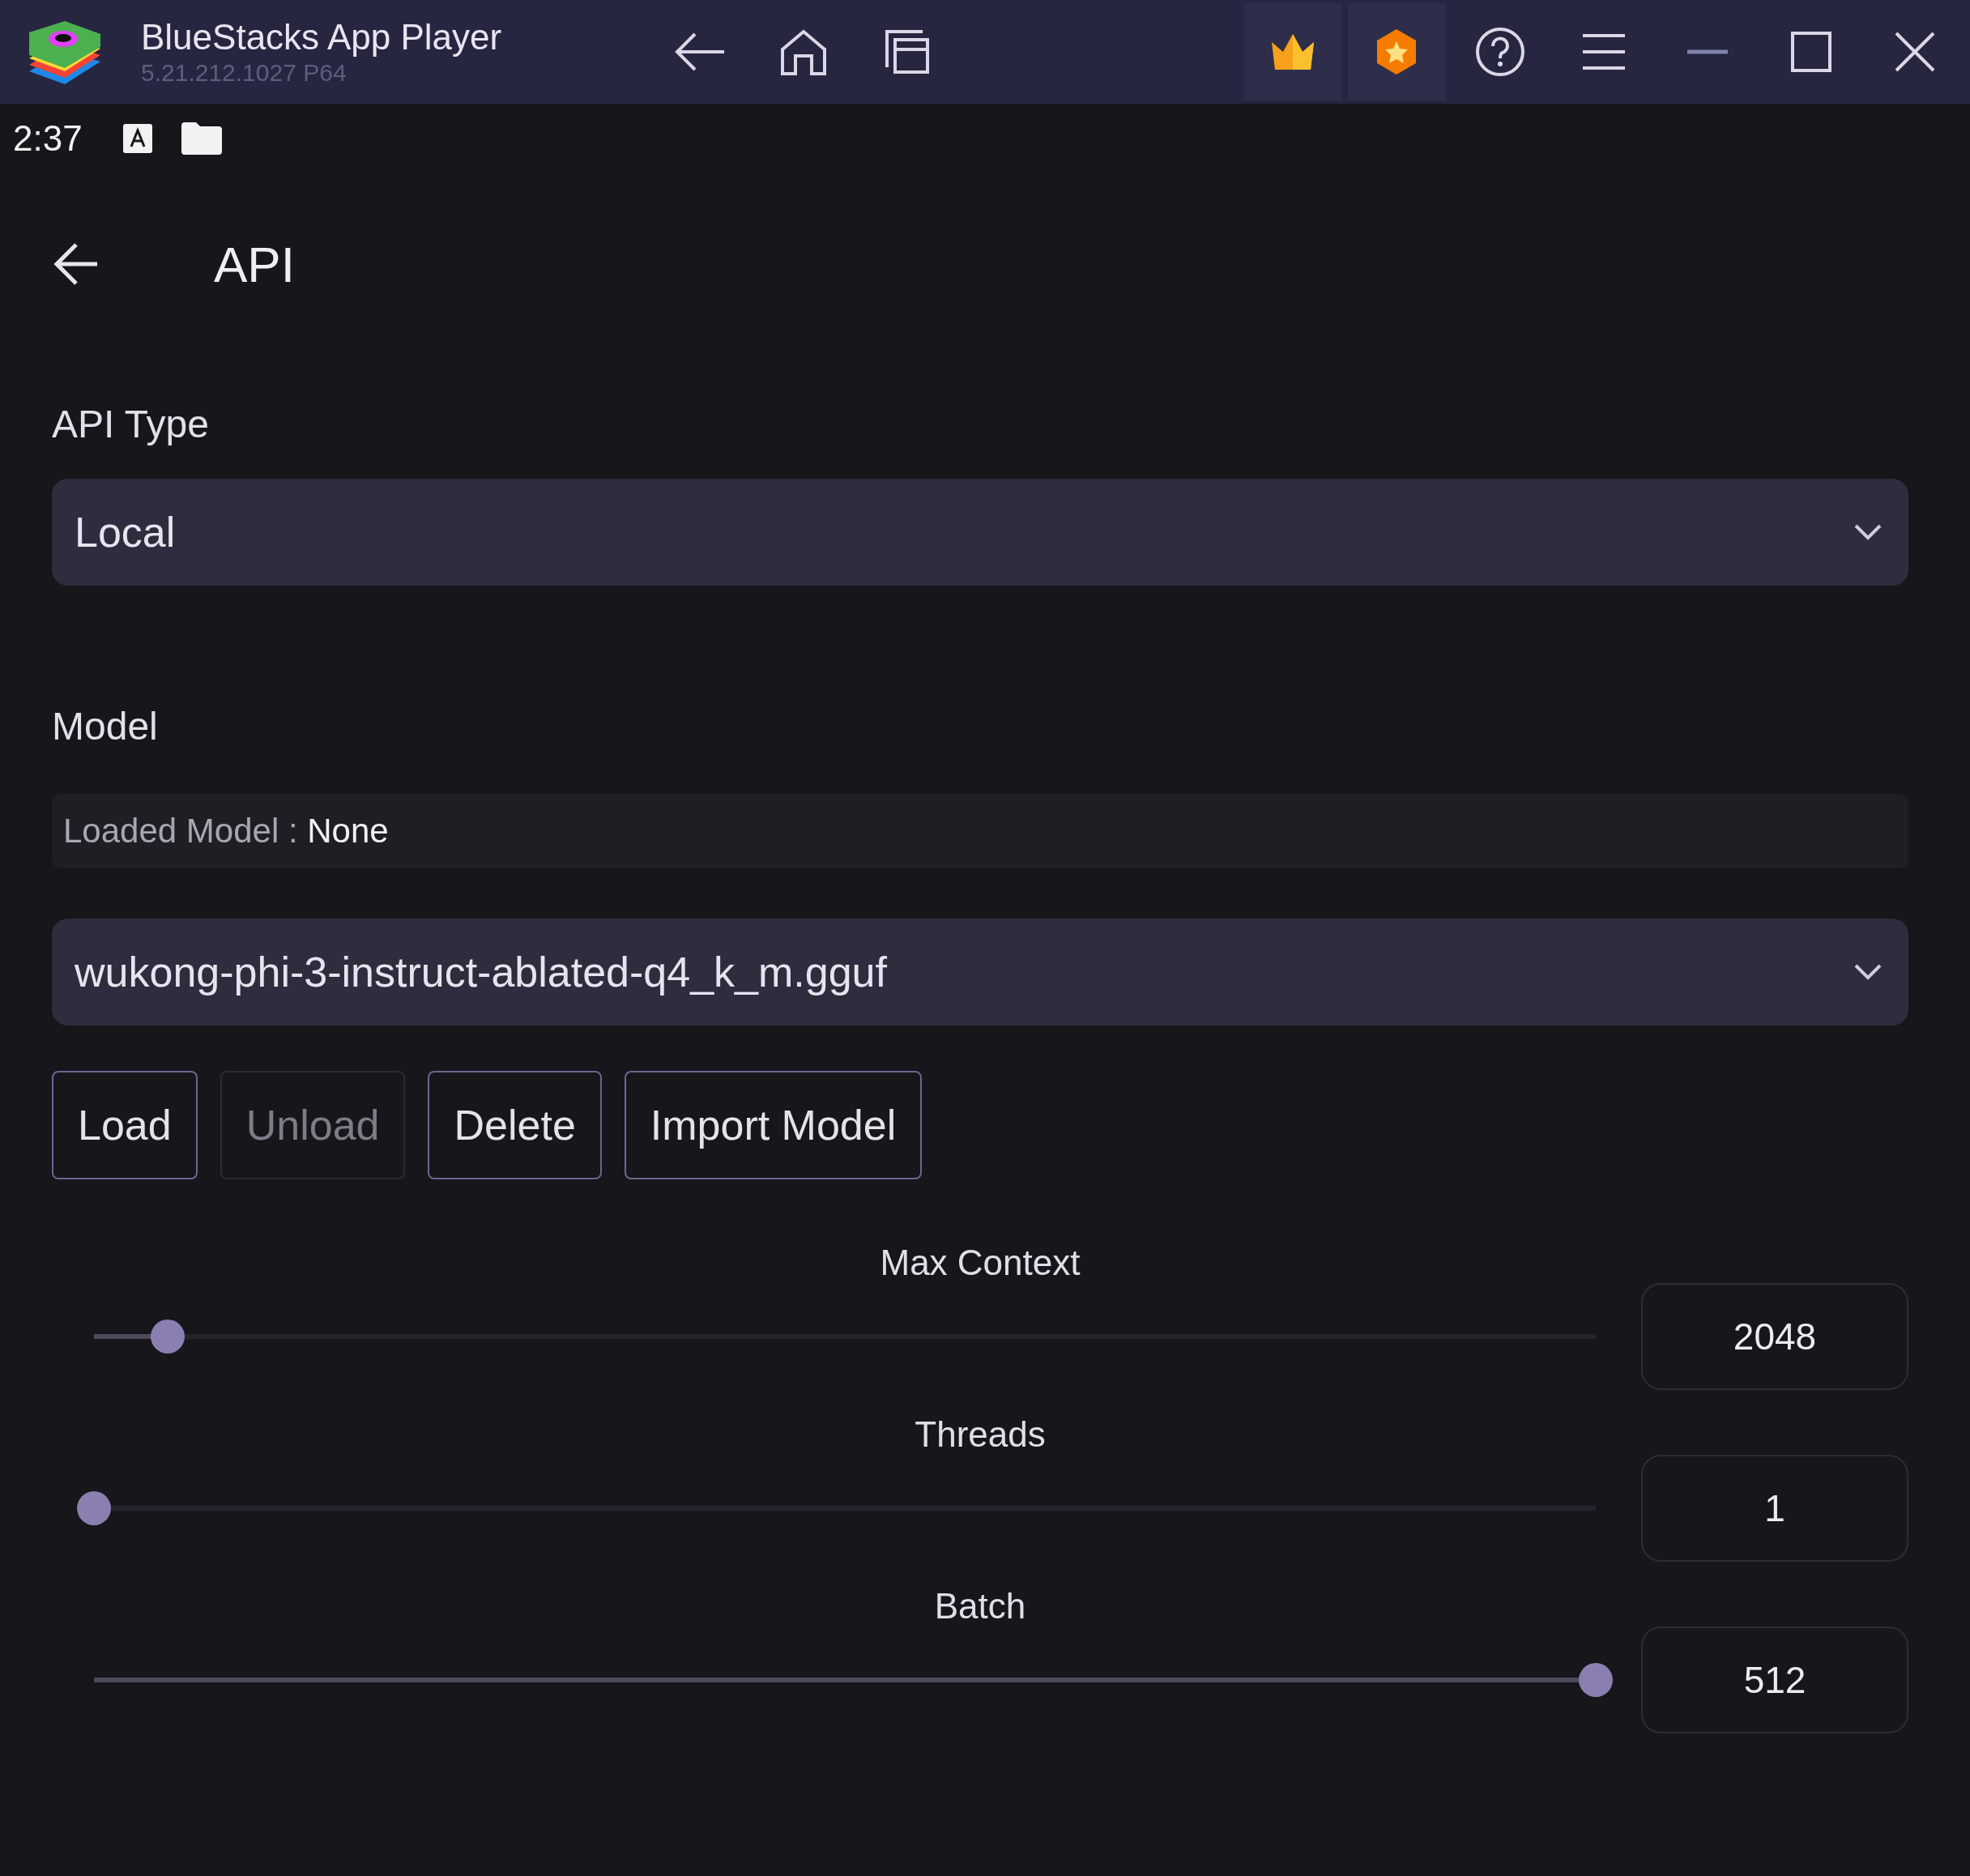  I want to click on status-time: 2:37, so click(48, 138).